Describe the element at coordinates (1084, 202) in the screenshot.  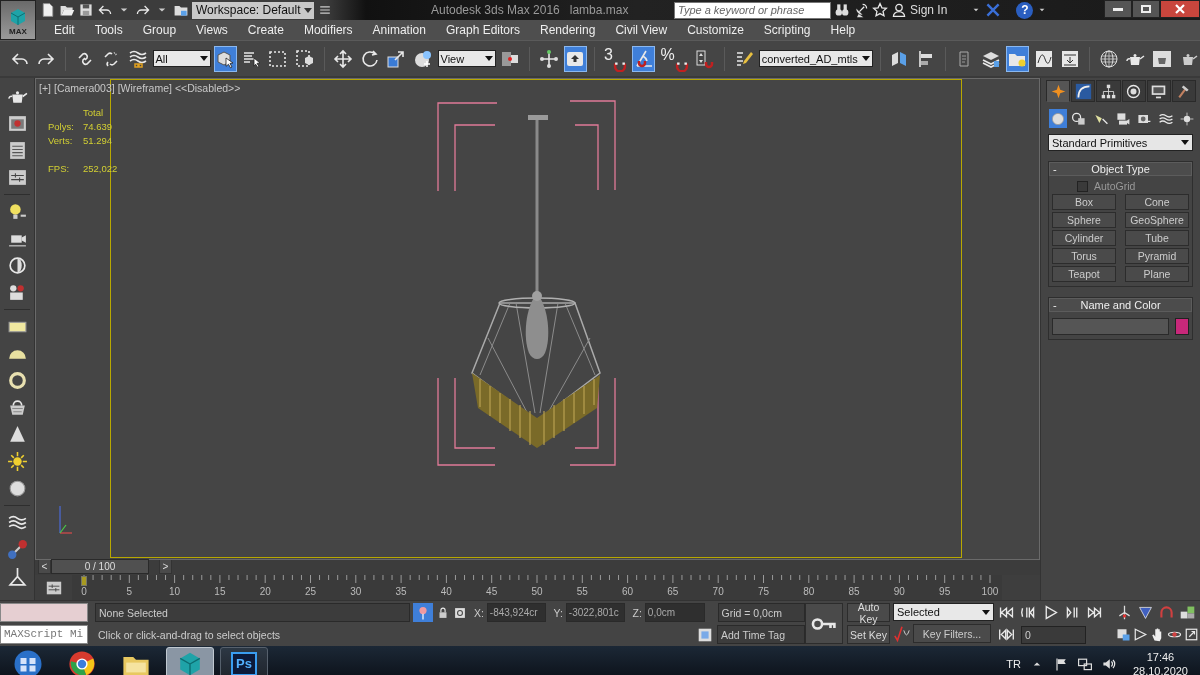
I see `primitive-button: Box` at that location.